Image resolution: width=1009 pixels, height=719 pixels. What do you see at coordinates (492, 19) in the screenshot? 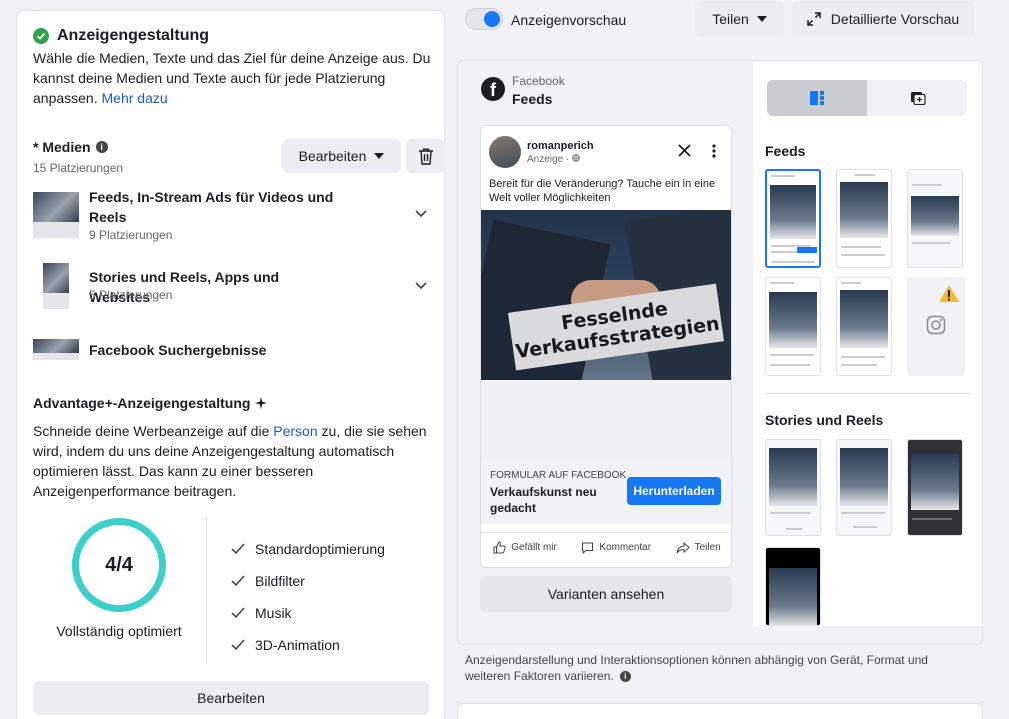
I see `toggle-knob` at bounding box center [492, 19].